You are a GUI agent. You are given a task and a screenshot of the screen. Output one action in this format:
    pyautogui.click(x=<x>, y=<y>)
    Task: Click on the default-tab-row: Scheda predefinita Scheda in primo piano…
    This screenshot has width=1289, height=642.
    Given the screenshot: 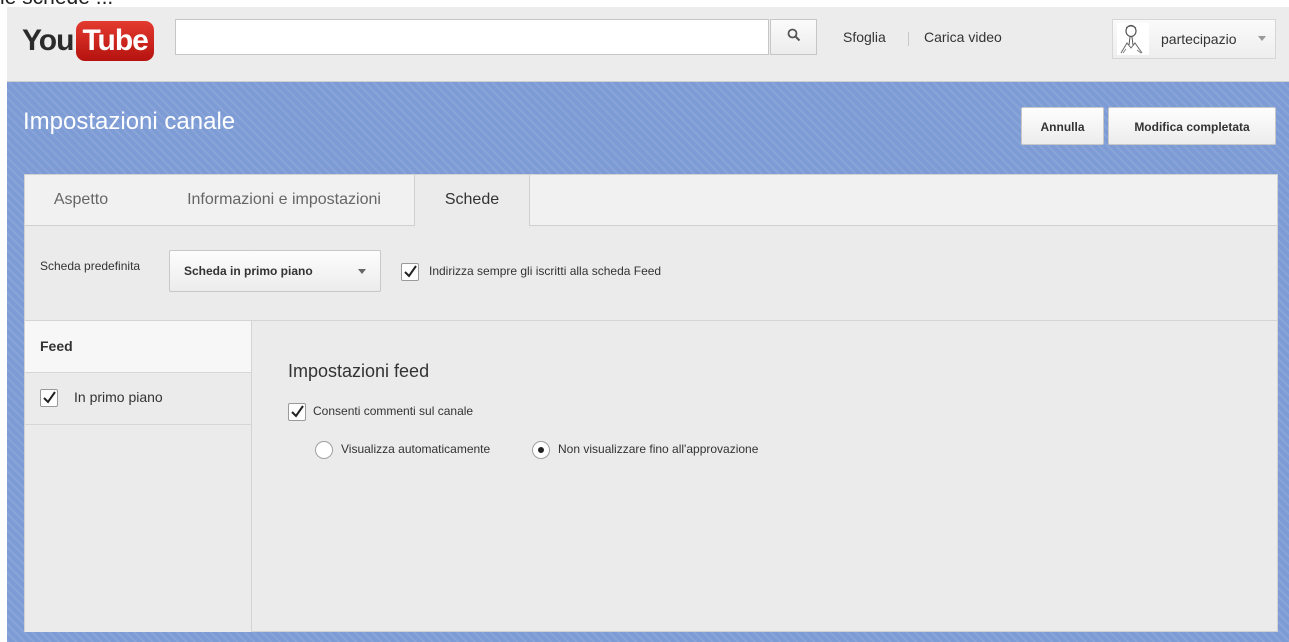 What is the action you would take?
    pyautogui.click(x=651, y=273)
    